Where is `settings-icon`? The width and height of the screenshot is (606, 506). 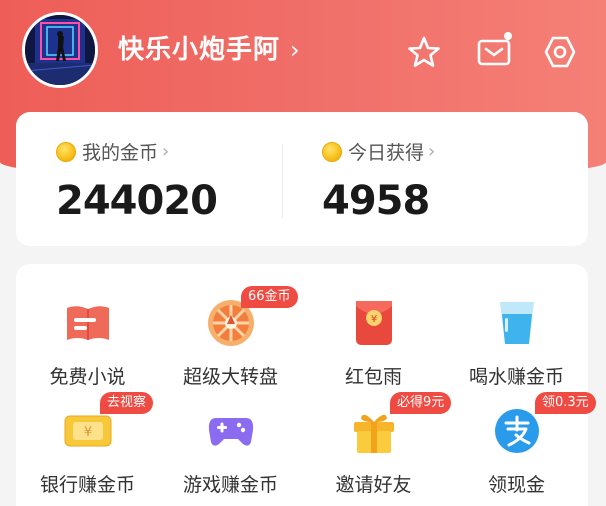
settings-icon is located at coordinates (560, 52).